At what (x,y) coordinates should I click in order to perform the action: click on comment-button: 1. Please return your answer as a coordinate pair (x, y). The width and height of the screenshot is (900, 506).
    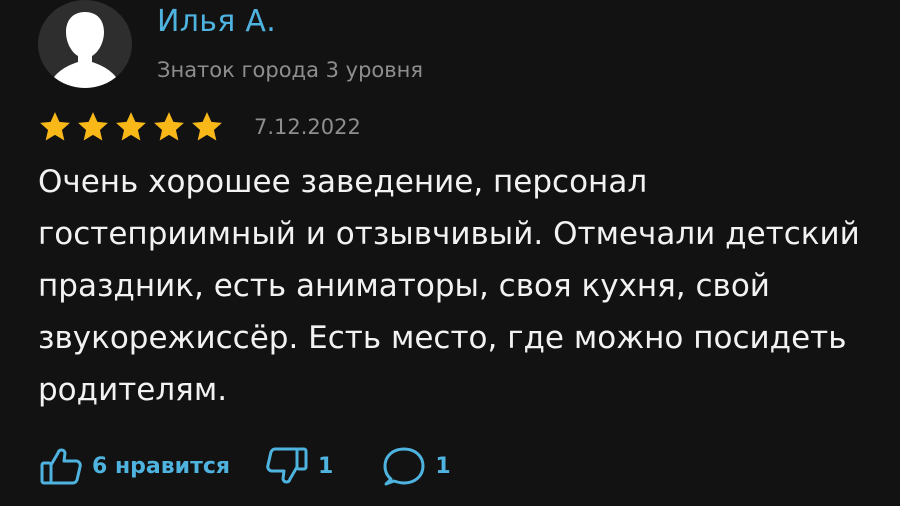
    Looking at the image, I should click on (416, 466).